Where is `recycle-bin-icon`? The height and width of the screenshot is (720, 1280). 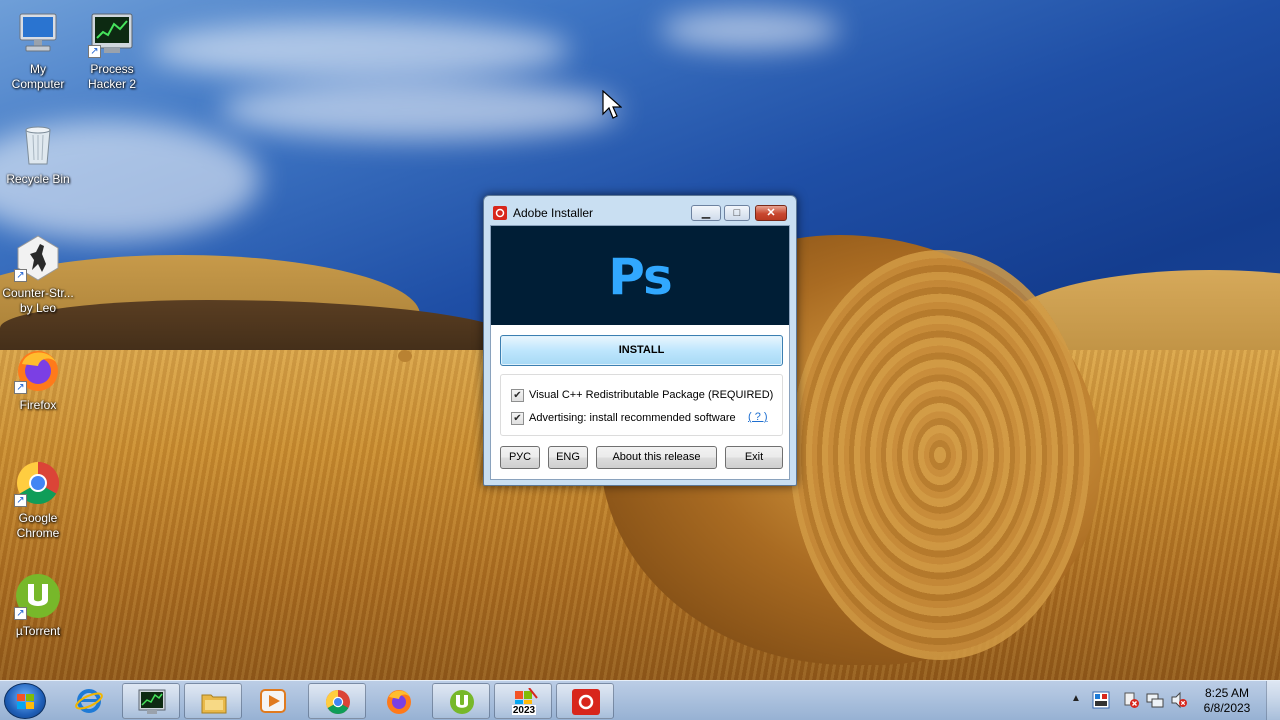 recycle-bin-icon is located at coordinates (38, 144).